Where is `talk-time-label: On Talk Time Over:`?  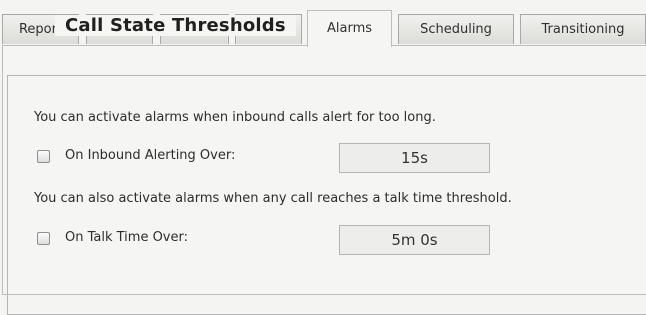 talk-time-label: On Talk Time Over: is located at coordinates (126, 237).